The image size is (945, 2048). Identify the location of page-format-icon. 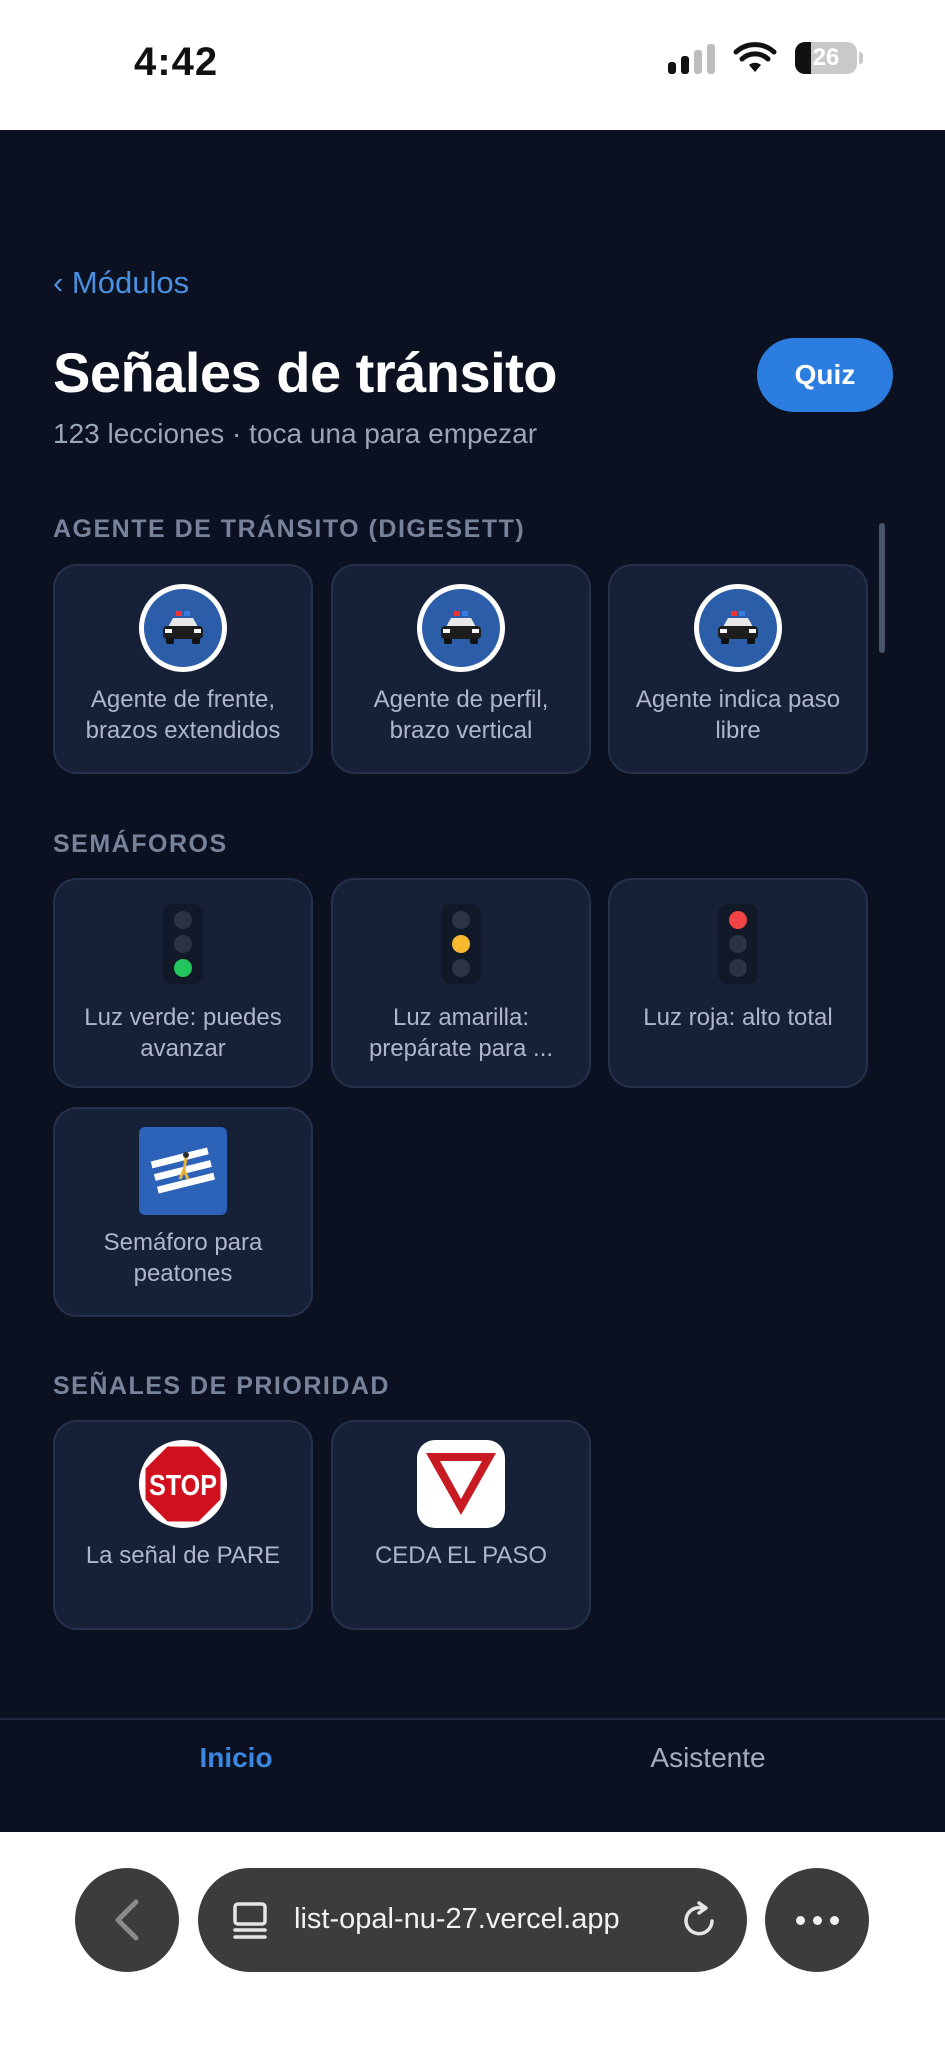
(250, 1920).